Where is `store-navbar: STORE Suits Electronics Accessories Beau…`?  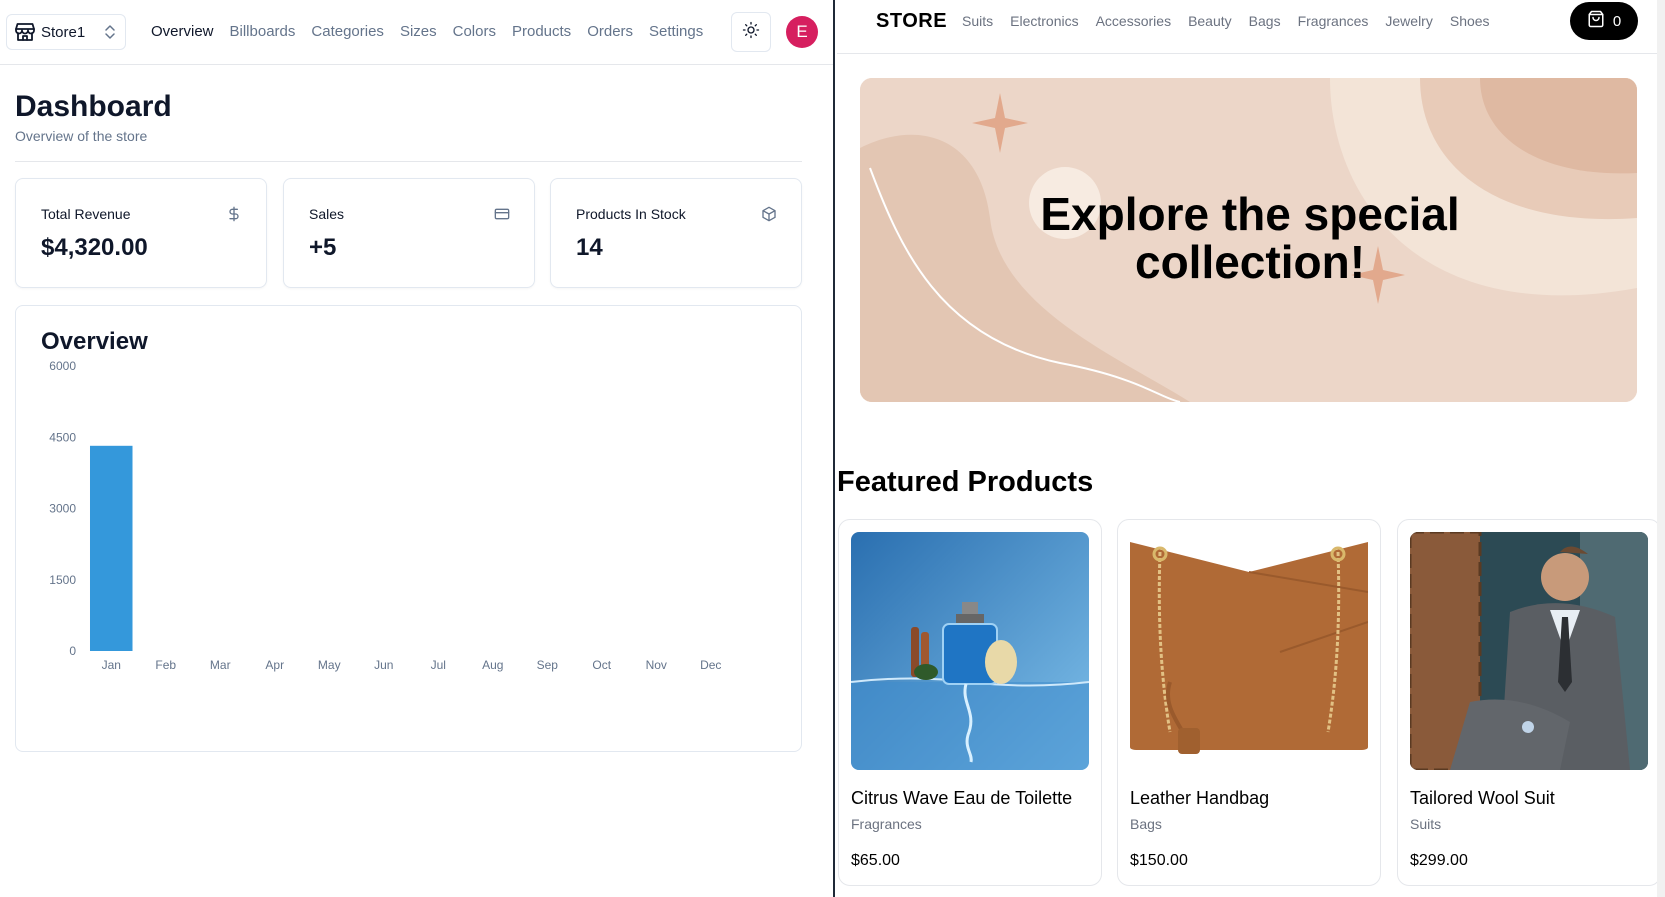
store-navbar: STORE Suits Electronics Accessories Beau… is located at coordinates (1251, 27).